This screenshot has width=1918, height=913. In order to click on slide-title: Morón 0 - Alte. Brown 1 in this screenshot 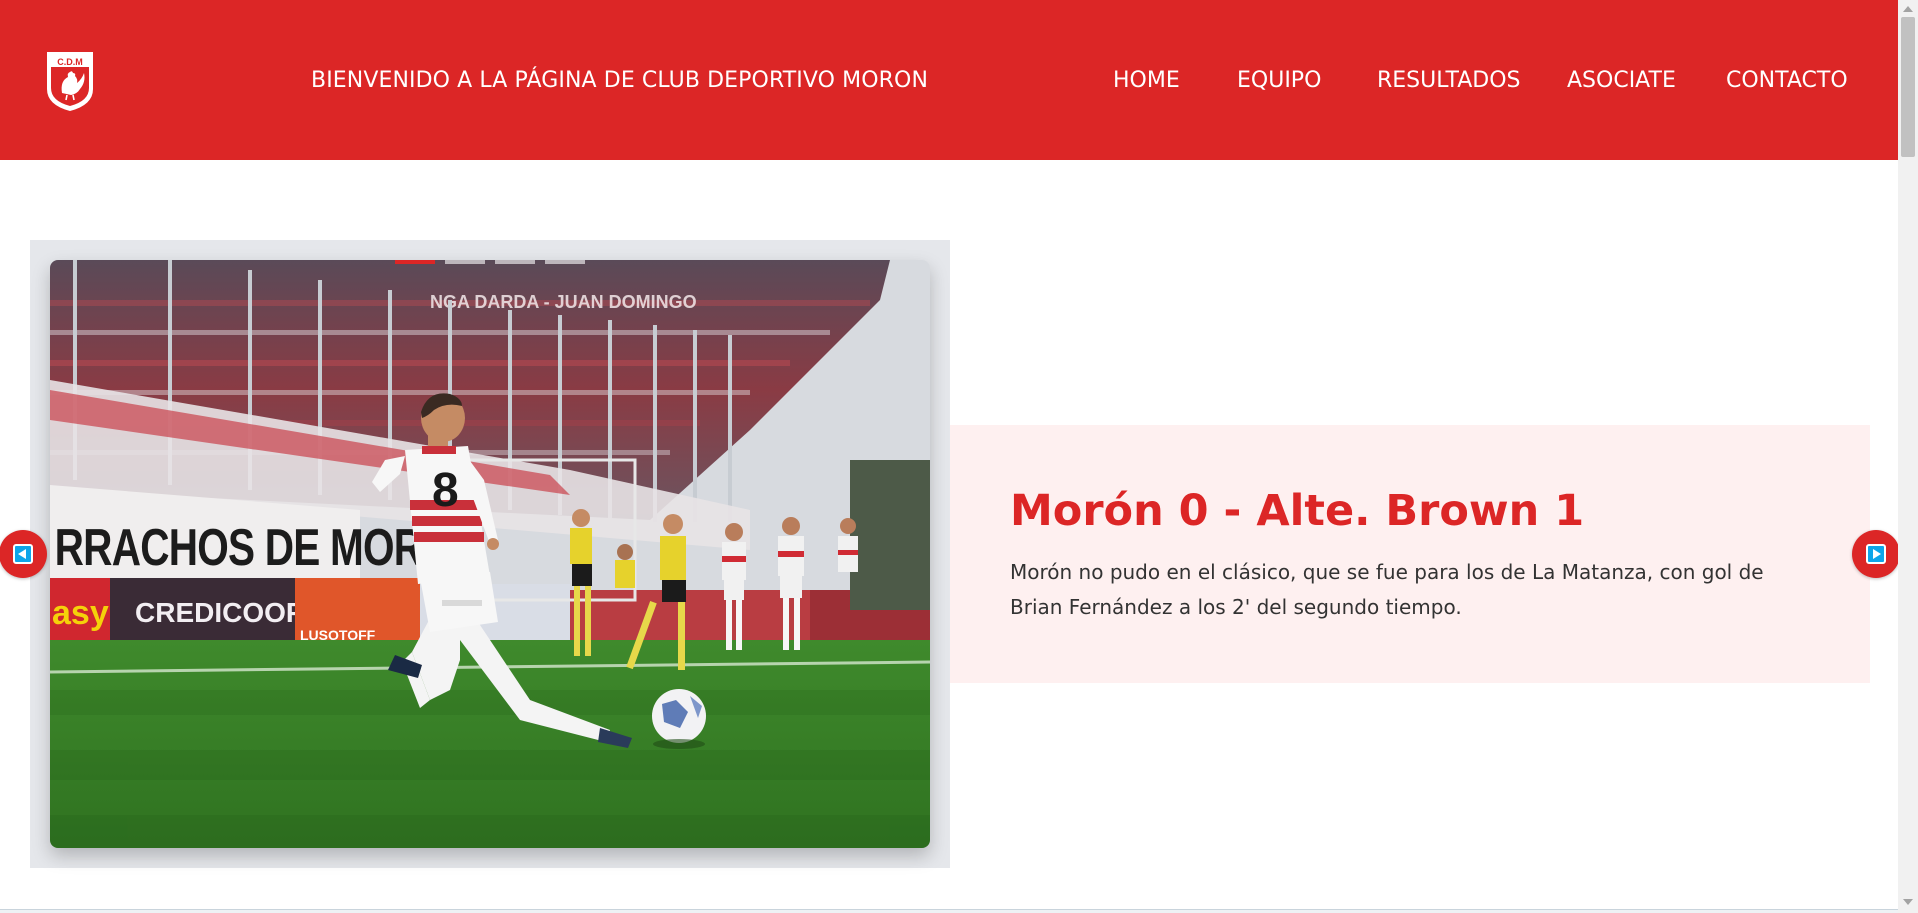, I will do `click(1297, 511)`.